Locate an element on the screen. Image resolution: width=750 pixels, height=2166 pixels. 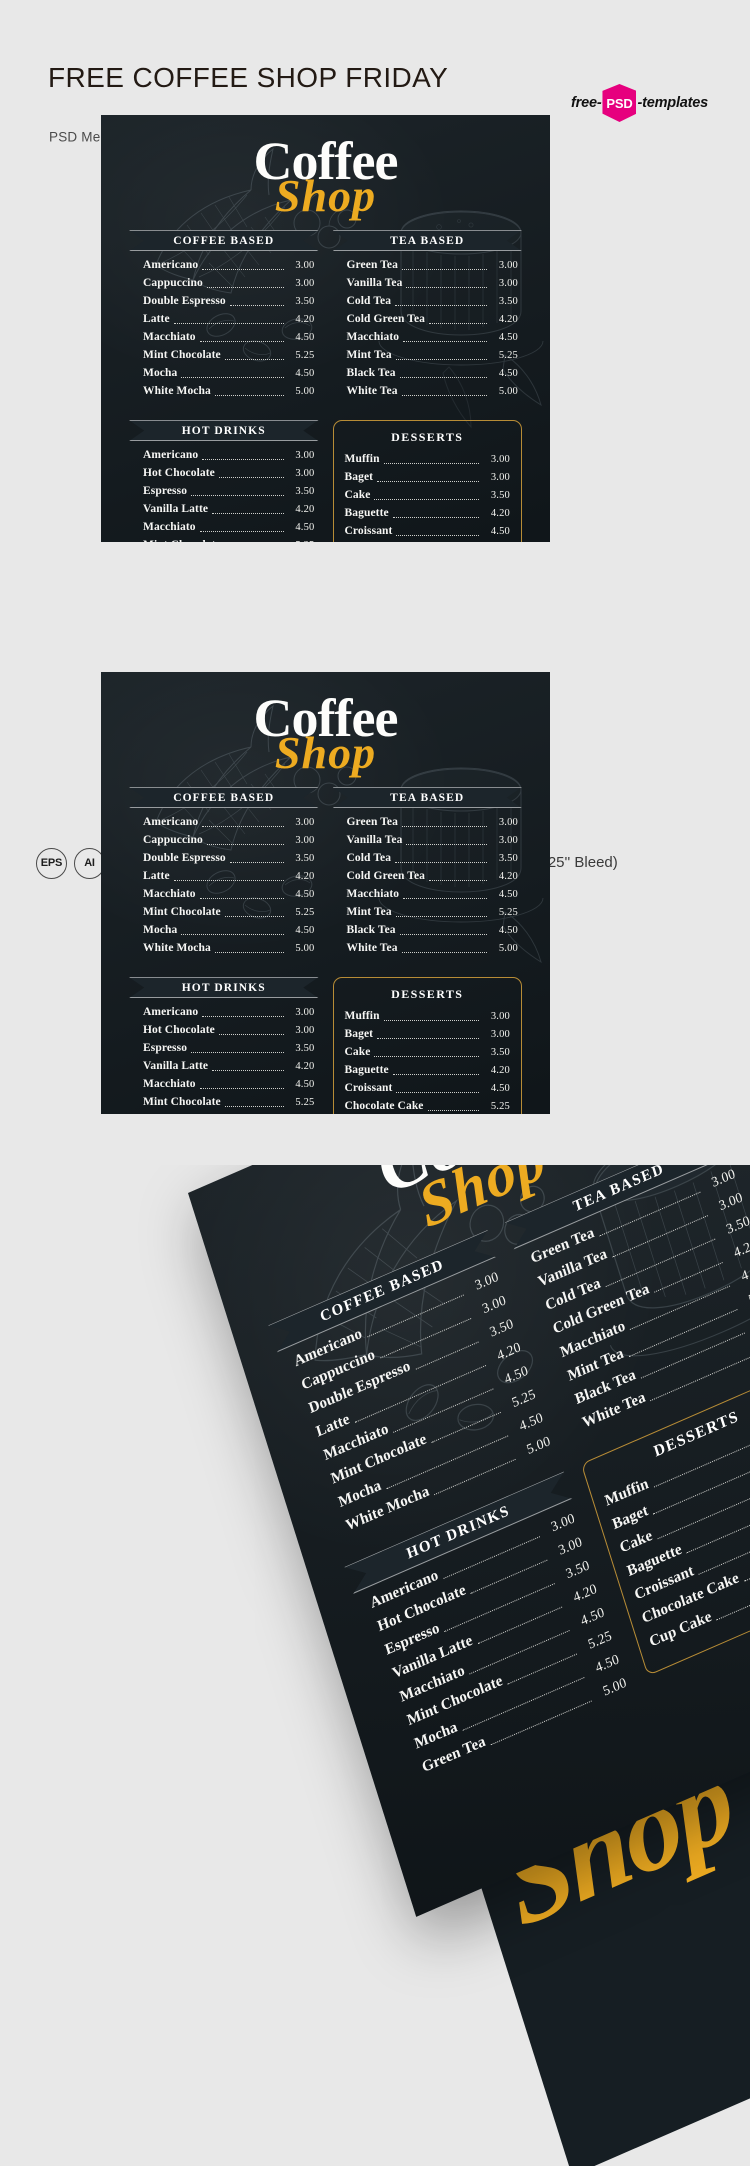
menu-item-name: Americano is located at coordinates (171, 455).